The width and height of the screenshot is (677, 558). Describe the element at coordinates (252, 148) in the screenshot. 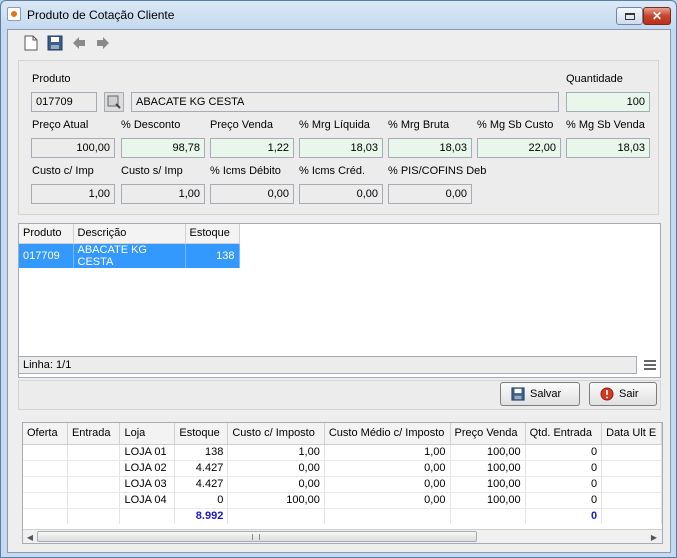

I see `preco-venda-field: 1,22` at that location.